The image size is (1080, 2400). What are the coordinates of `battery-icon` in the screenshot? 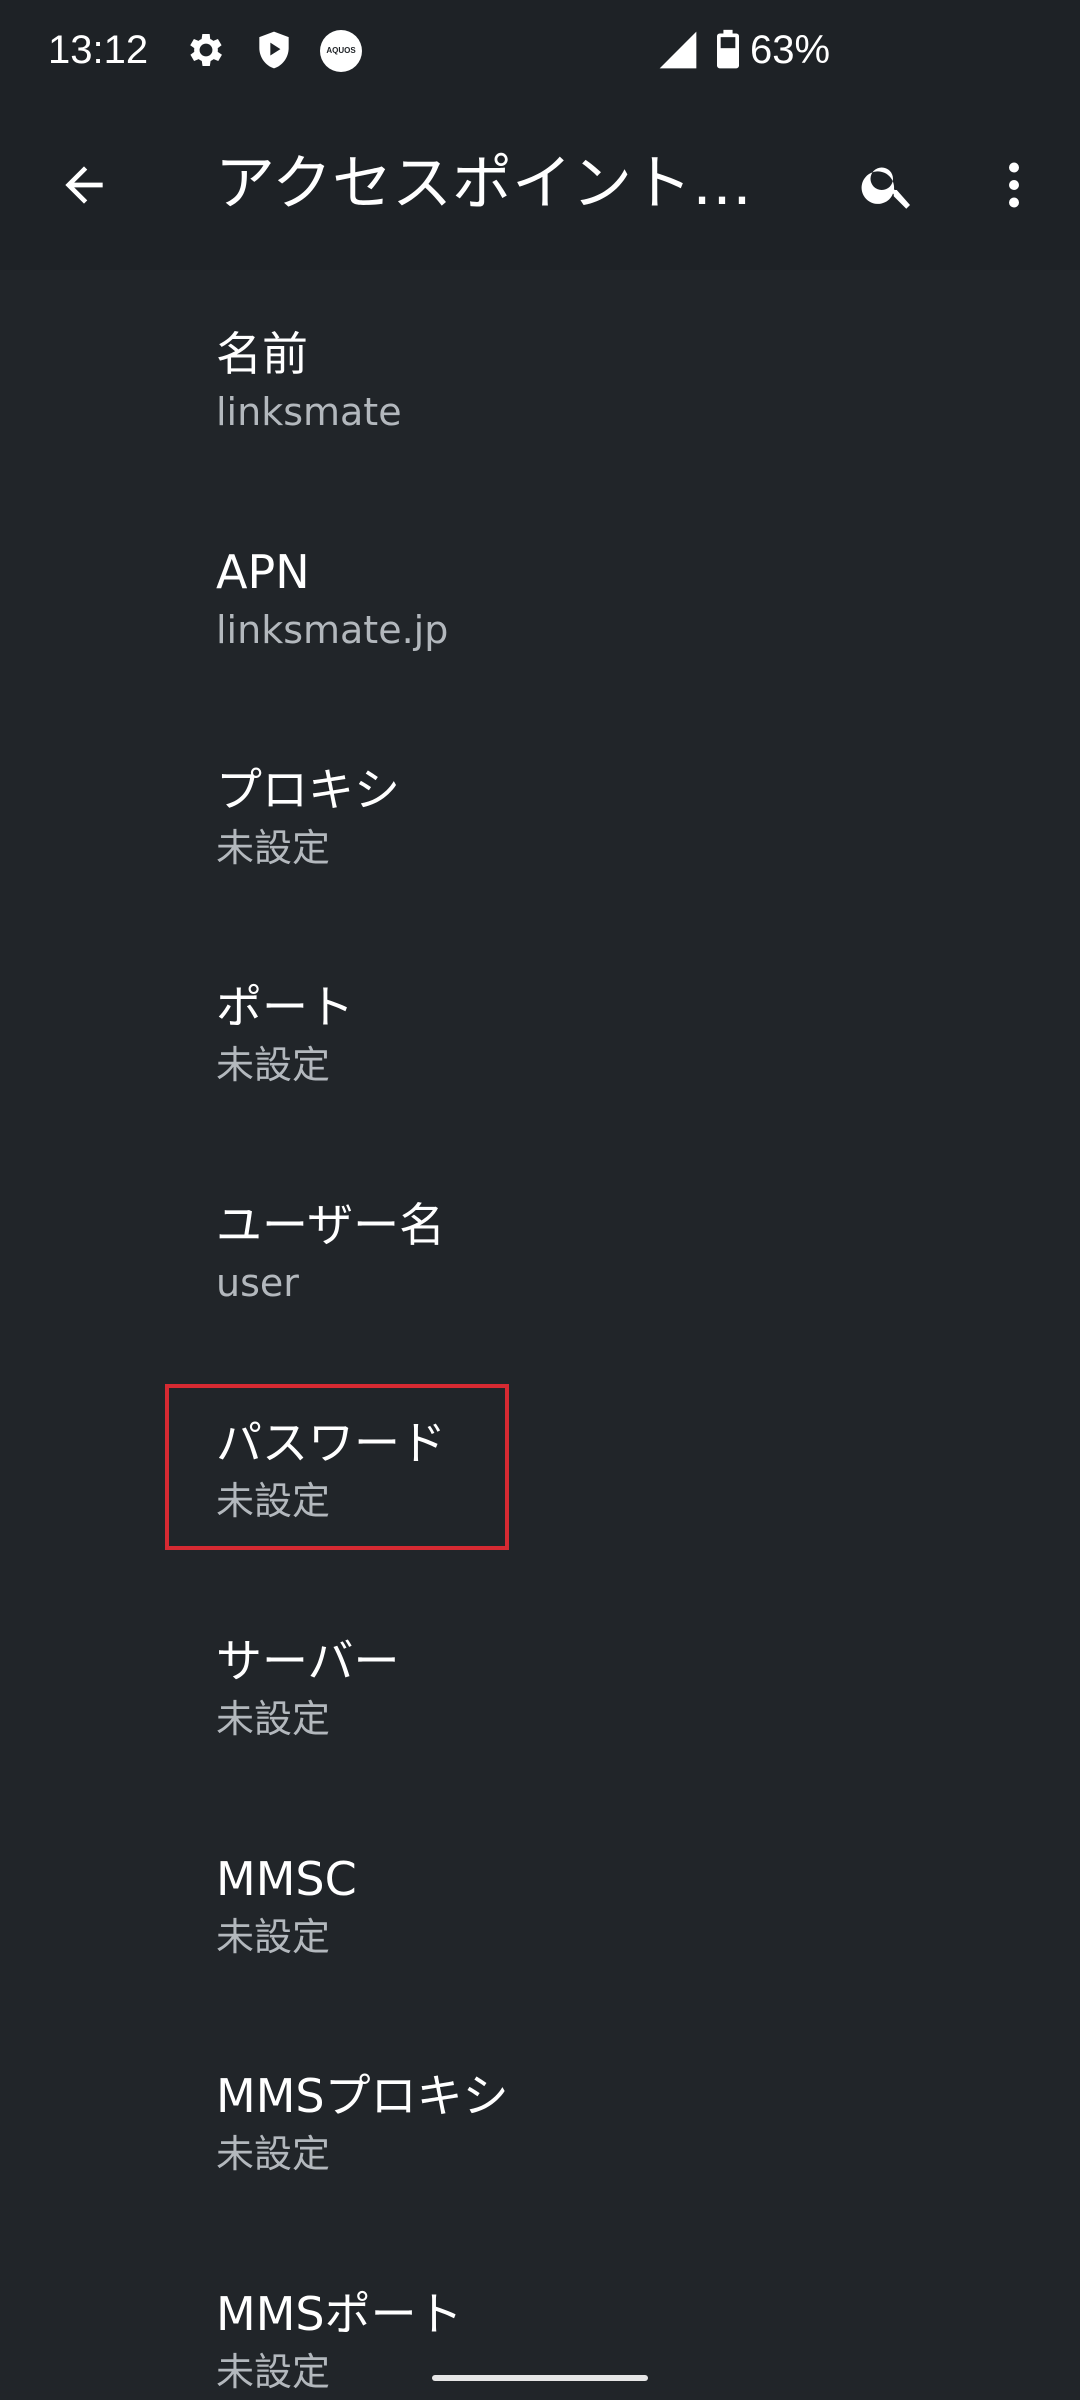 It's located at (728, 50).